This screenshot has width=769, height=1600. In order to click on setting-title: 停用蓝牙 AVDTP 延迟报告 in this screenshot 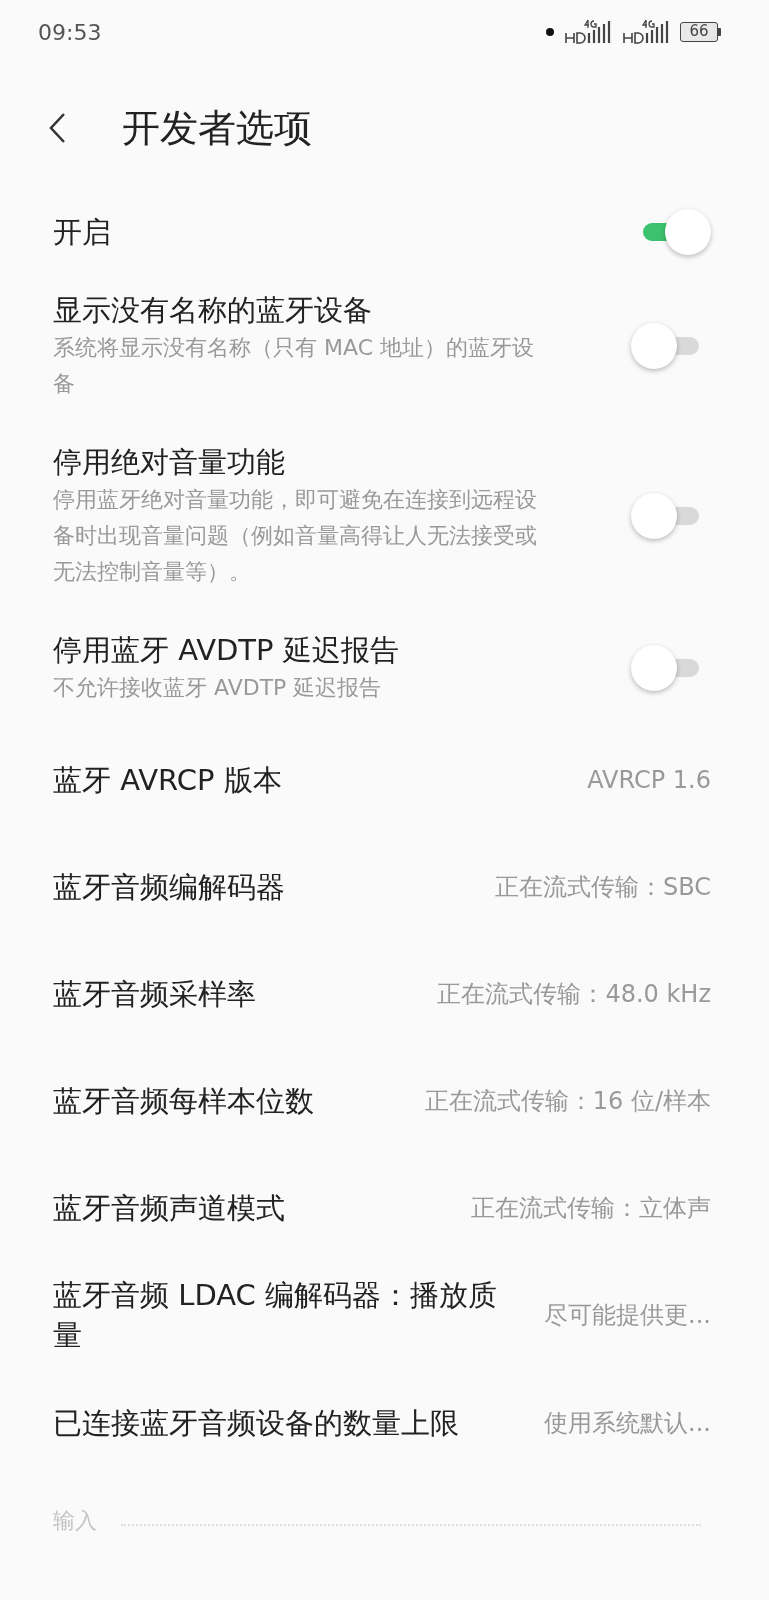, I will do `click(226, 650)`.